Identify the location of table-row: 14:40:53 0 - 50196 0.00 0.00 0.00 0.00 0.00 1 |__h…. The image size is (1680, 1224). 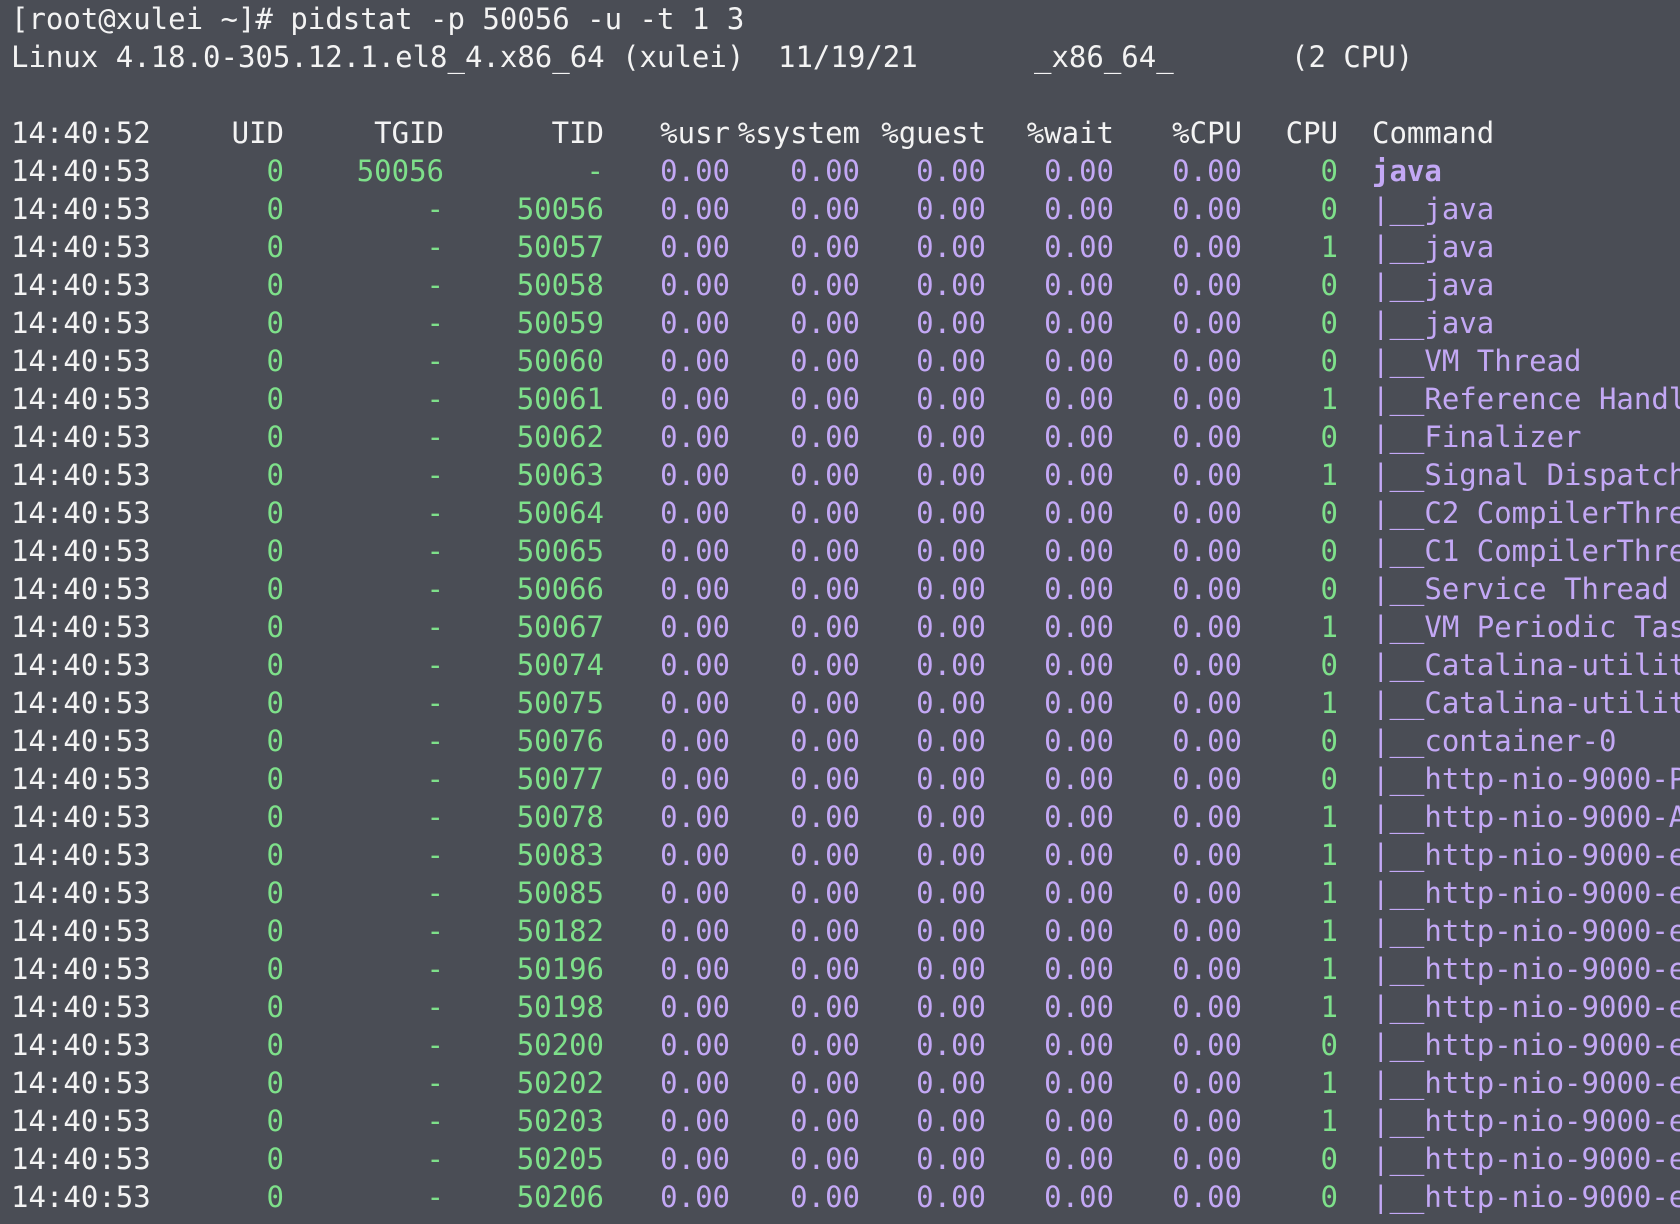
(840, 969).